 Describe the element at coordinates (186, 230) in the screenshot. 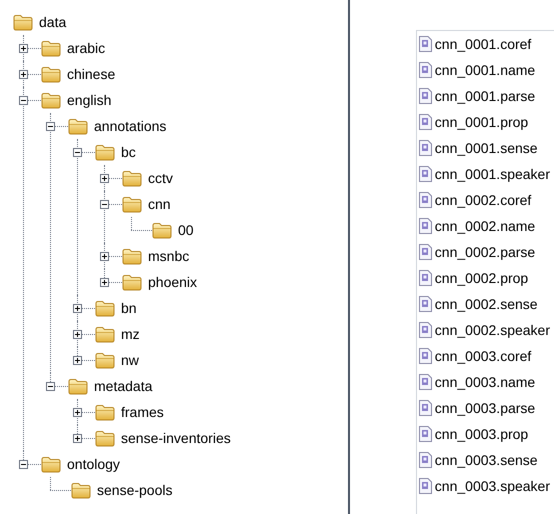

I see `folder-label: 00` at that location.